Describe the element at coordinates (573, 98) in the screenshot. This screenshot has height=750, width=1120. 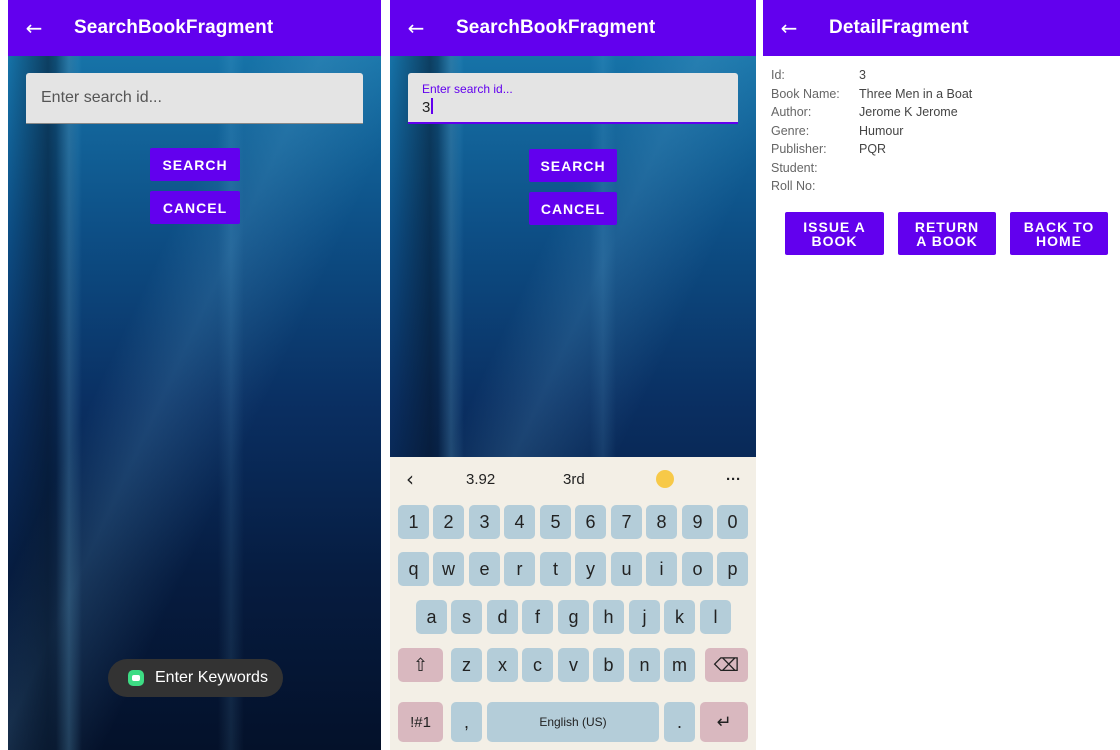
I see `search-input: Enter search id... 3` at that location.